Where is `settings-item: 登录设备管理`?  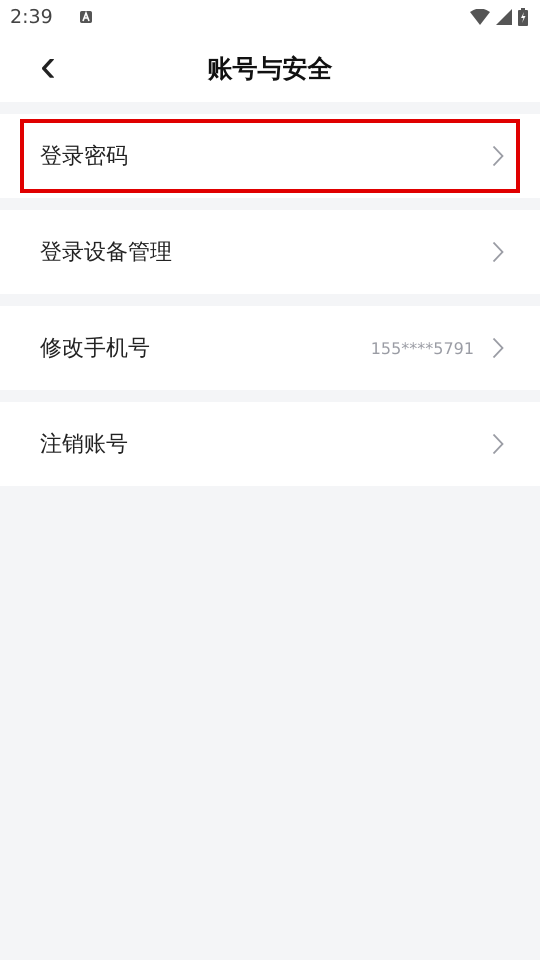 settings-item: 登录设备管理 is located at coordinates (270, 252).